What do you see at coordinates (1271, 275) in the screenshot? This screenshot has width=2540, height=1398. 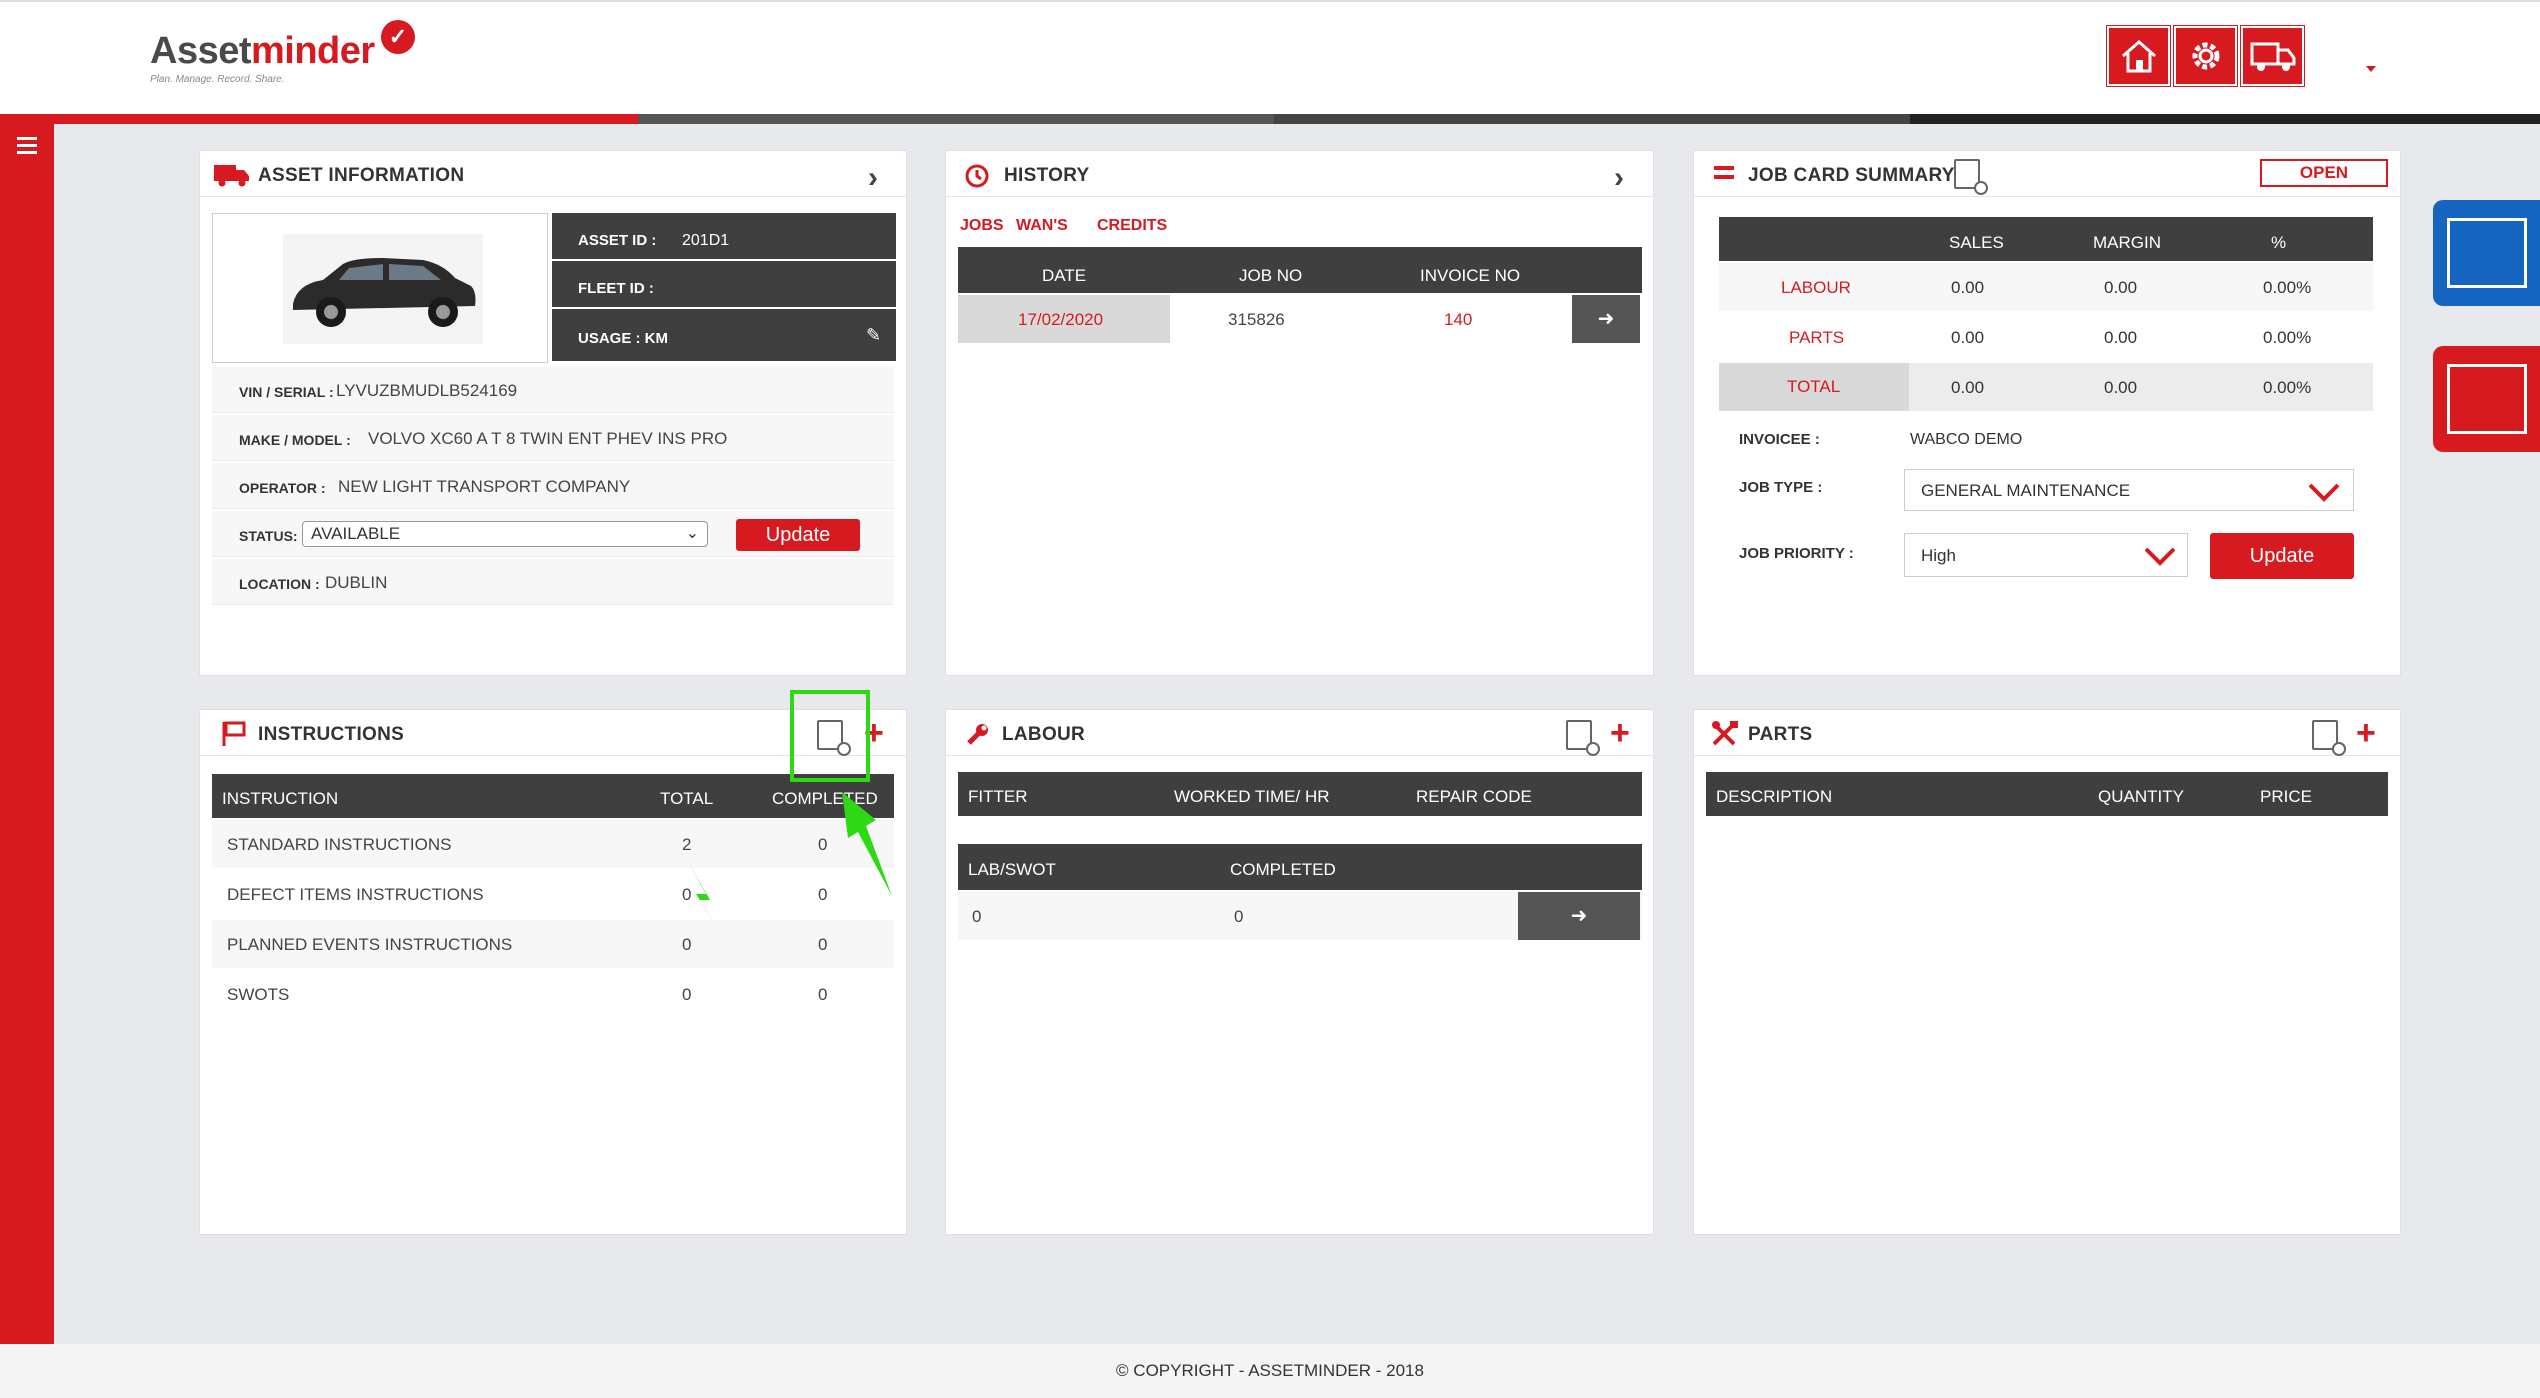 I see `col-job-no: JOB NO` at bounding box center [1271, 275].